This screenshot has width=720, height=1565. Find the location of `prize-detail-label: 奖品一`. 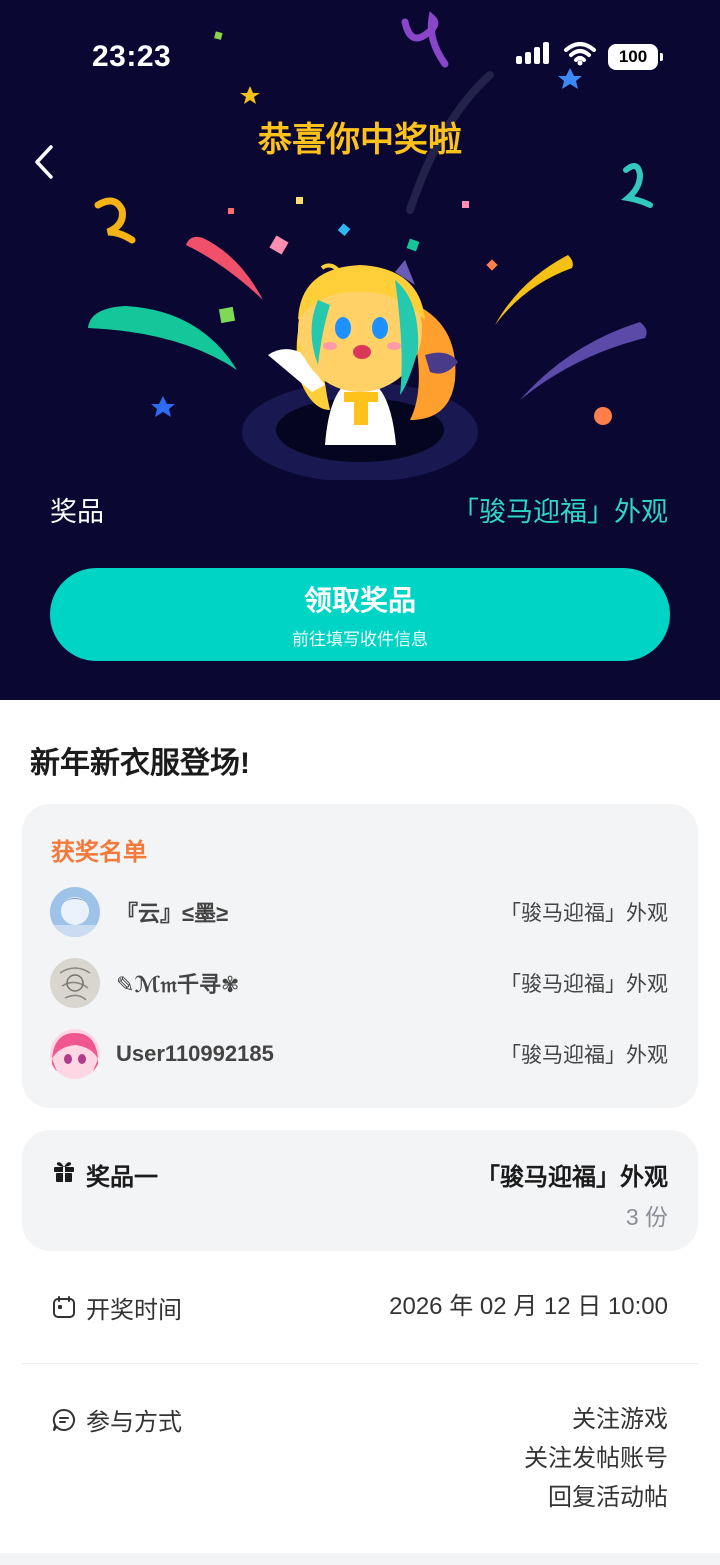

prize-detail-label: 奖品一 is located at coordinates (122, 1177).